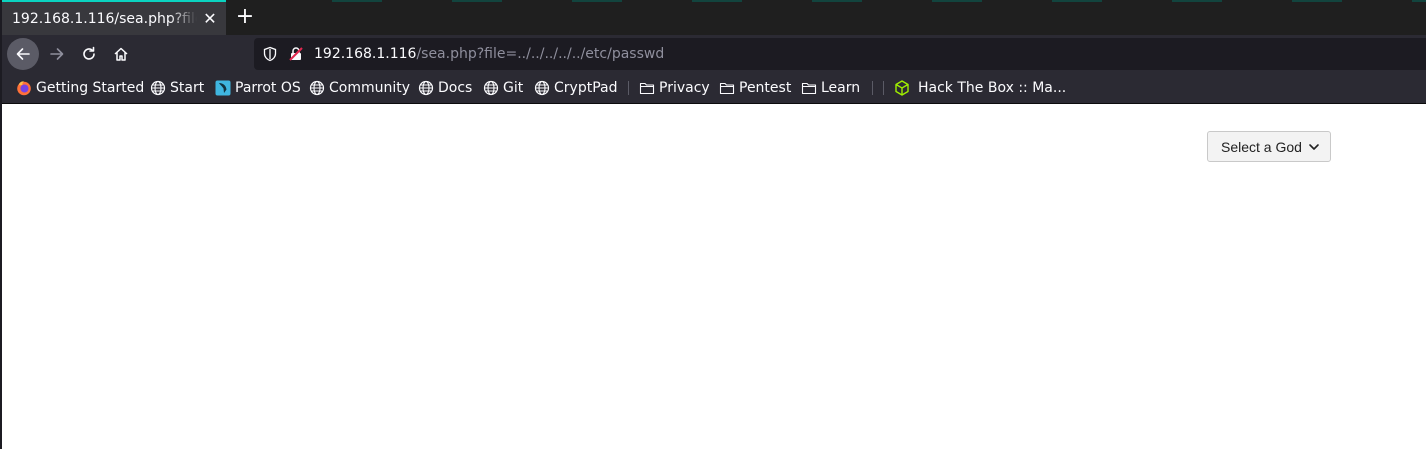 This screenshot has height=449, width=1426. Describe the element at coordinates (24, 88) in the screenshot. I see `firefox-icon` at that location.